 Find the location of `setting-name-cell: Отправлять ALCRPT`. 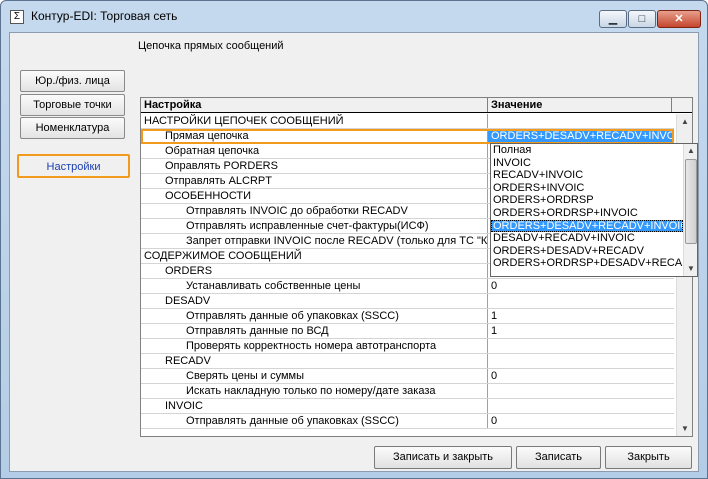

setting-name-cell: Отправлять ALCRPT is located at coordinates (314, 181).